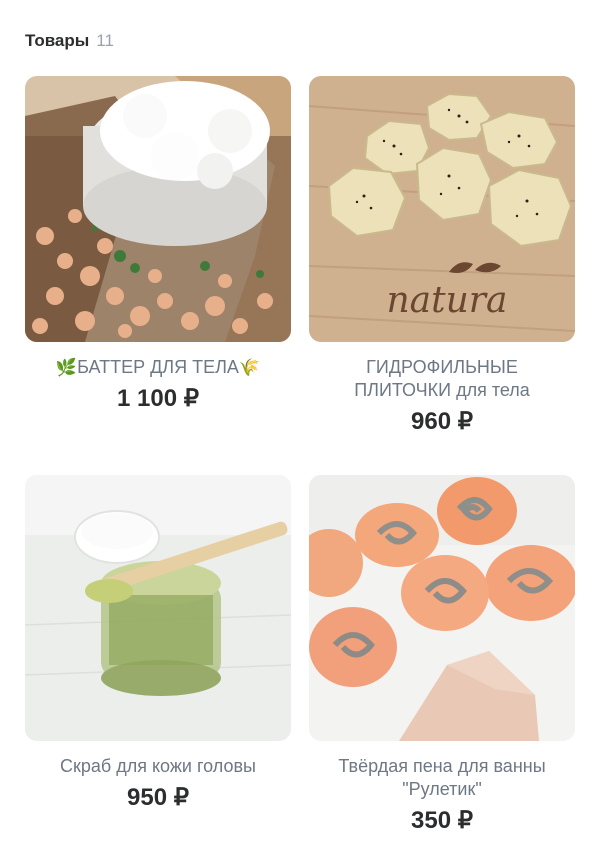  I want to click on product-photo-body-butter, so click(158, 209).